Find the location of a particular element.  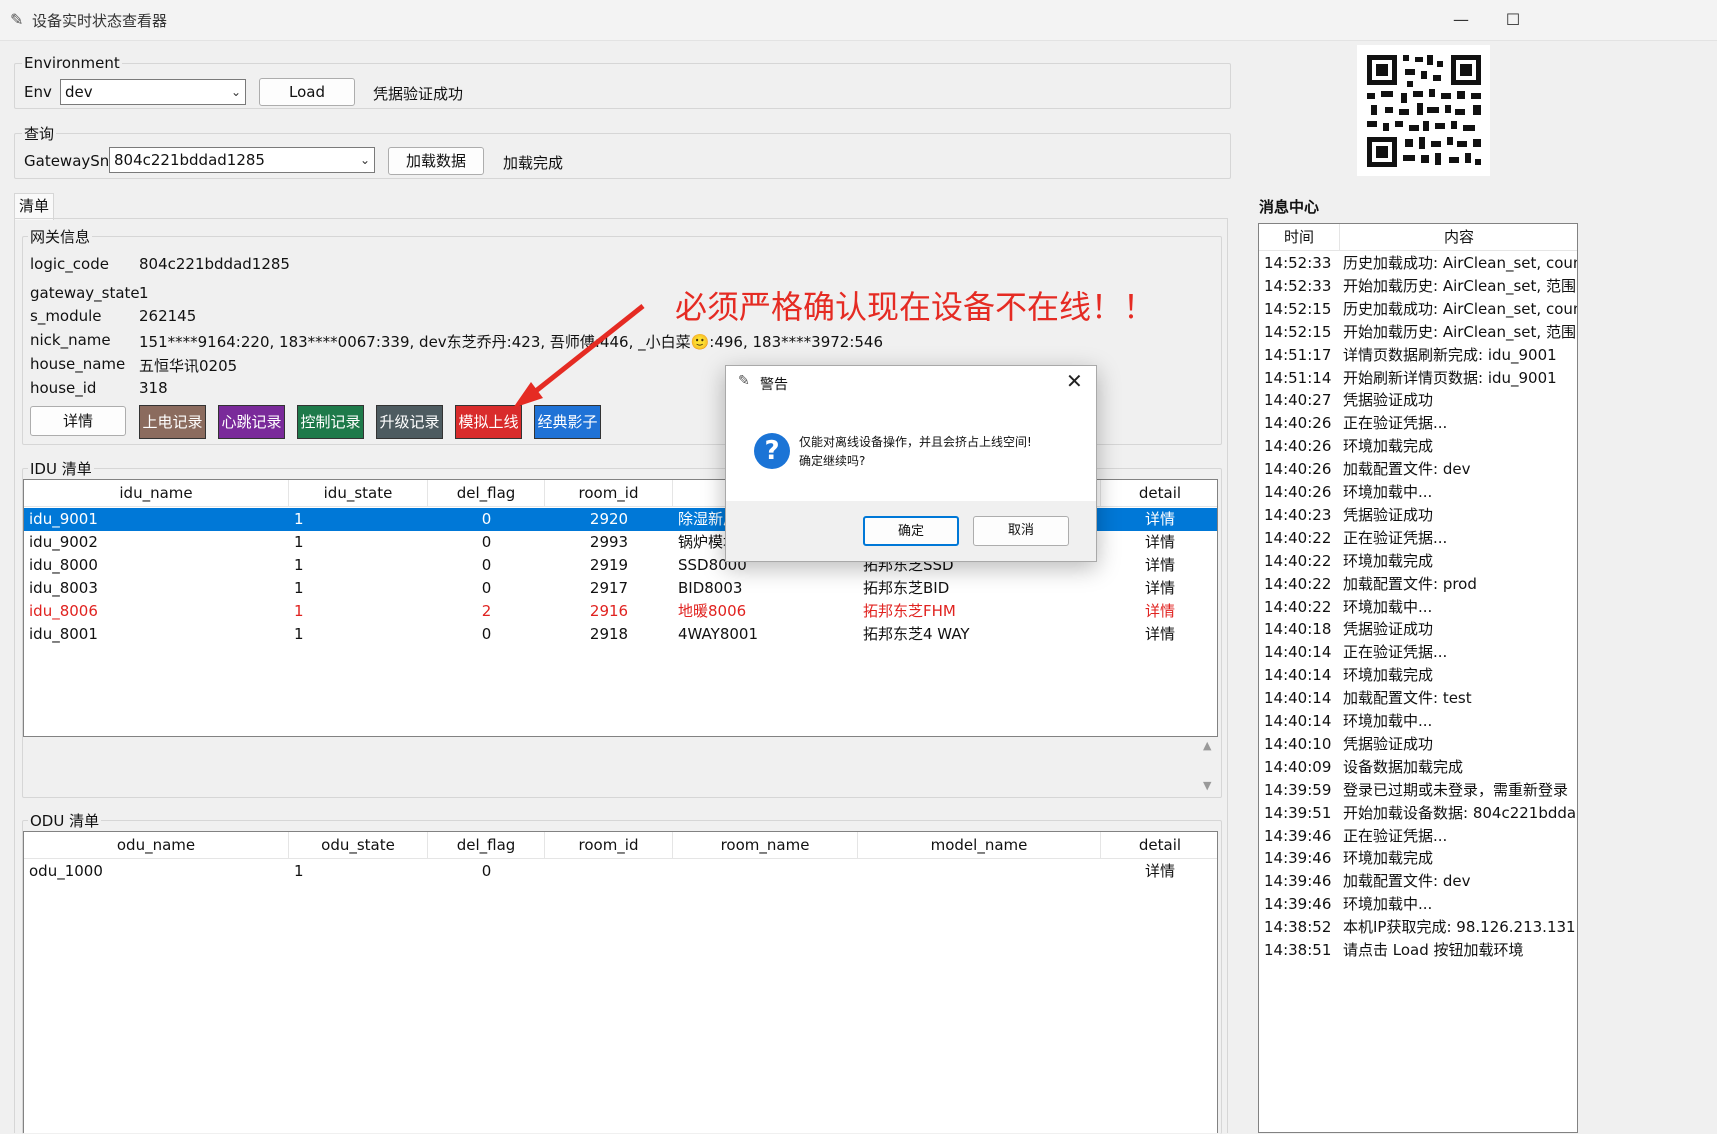

cancel-button: 取消 is located at coordinates (1021, 531).